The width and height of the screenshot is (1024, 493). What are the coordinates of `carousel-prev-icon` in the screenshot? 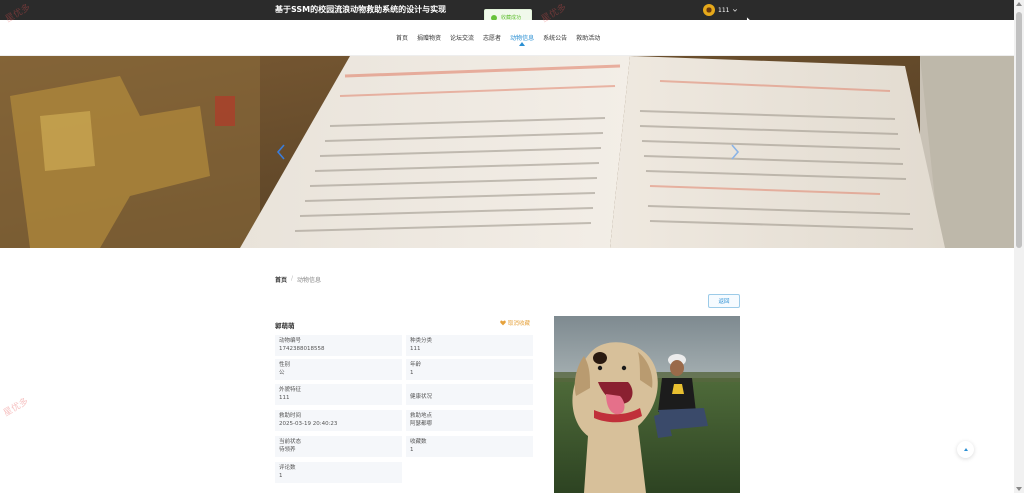 It's located at (281, 152).